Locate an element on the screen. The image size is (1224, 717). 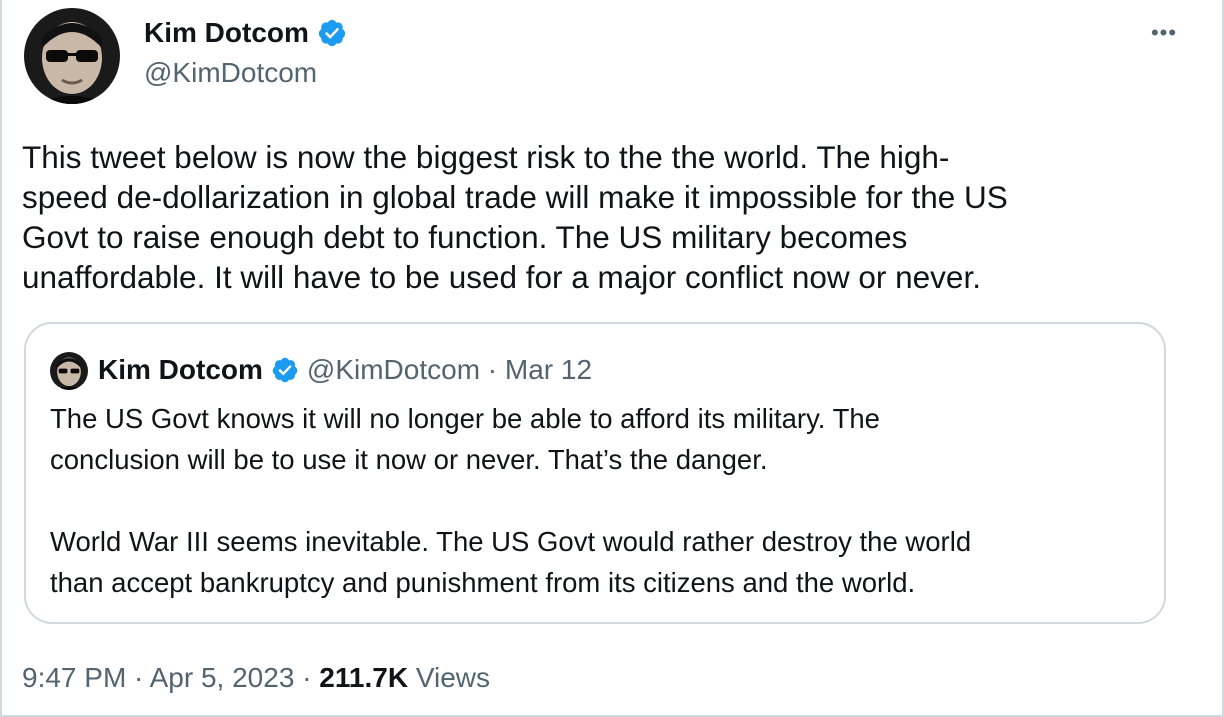
author-avatar is located at coordinates (72, 56).